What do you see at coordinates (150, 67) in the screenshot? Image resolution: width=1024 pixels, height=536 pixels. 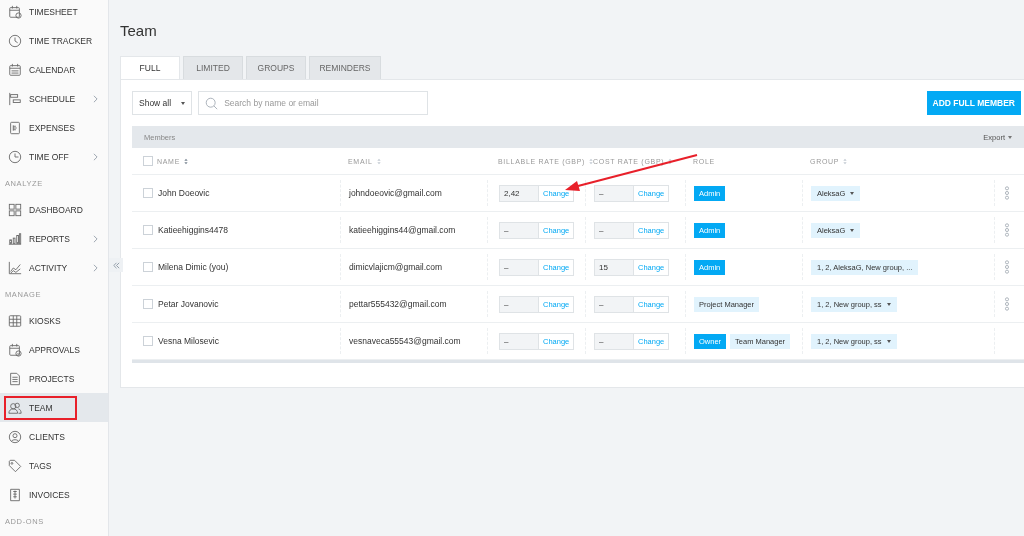 I see `tab: FULL` at bounding box center [150, 67].